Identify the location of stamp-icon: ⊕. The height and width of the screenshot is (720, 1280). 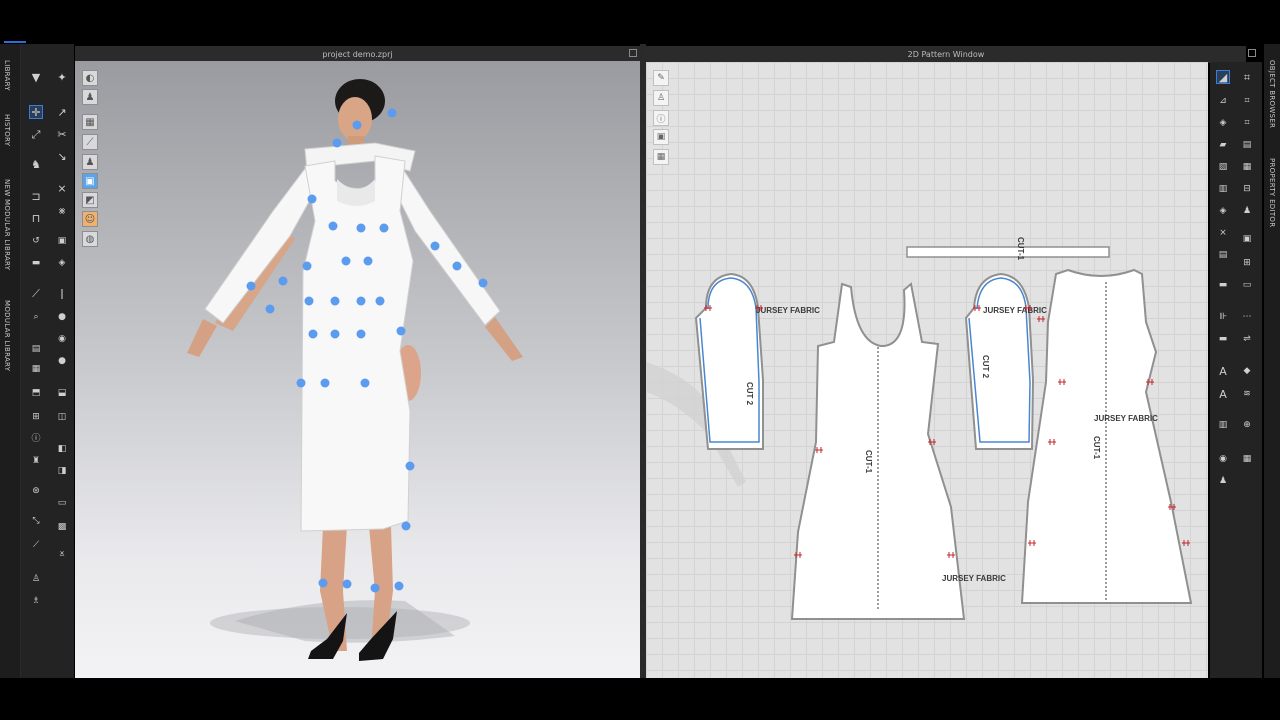
(1247, 425).